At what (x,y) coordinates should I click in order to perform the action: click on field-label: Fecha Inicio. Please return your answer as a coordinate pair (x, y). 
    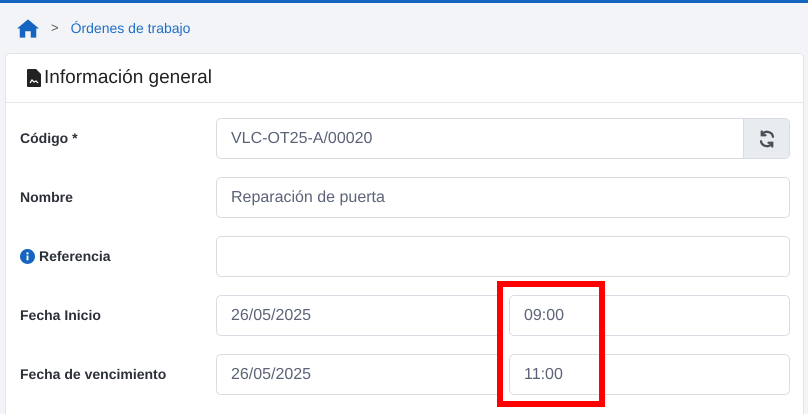
    Looking at the image, I should click on (60, 315).